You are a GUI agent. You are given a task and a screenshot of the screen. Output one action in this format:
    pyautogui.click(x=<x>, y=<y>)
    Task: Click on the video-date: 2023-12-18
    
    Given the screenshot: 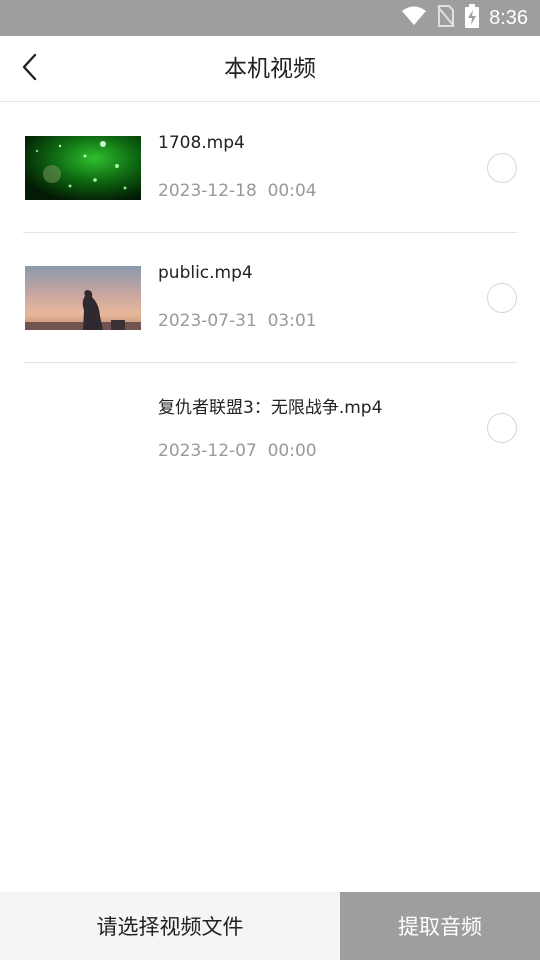 What is the action you would take?
    pyautogui.click(x=207, y=191)
    